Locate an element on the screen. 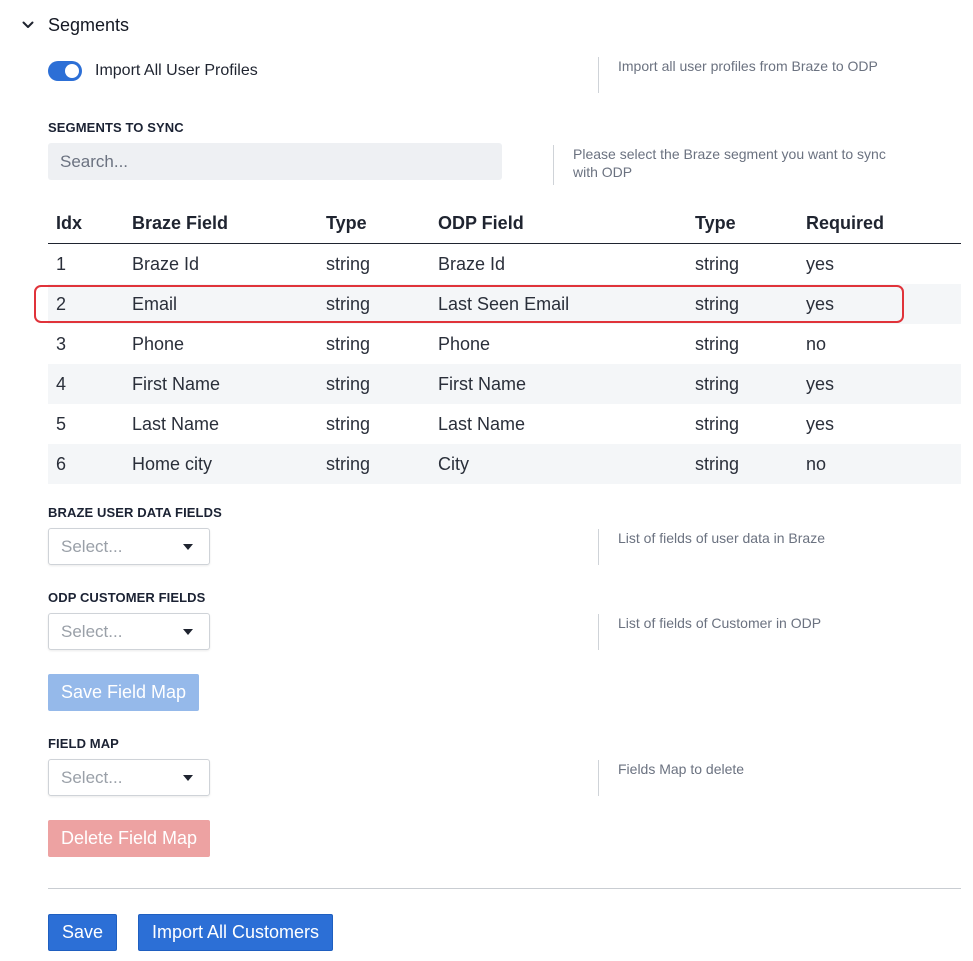 Image resolution: width=973 pixels, height=961 pixels. segment-search-input is located at coordinates (275, 161).